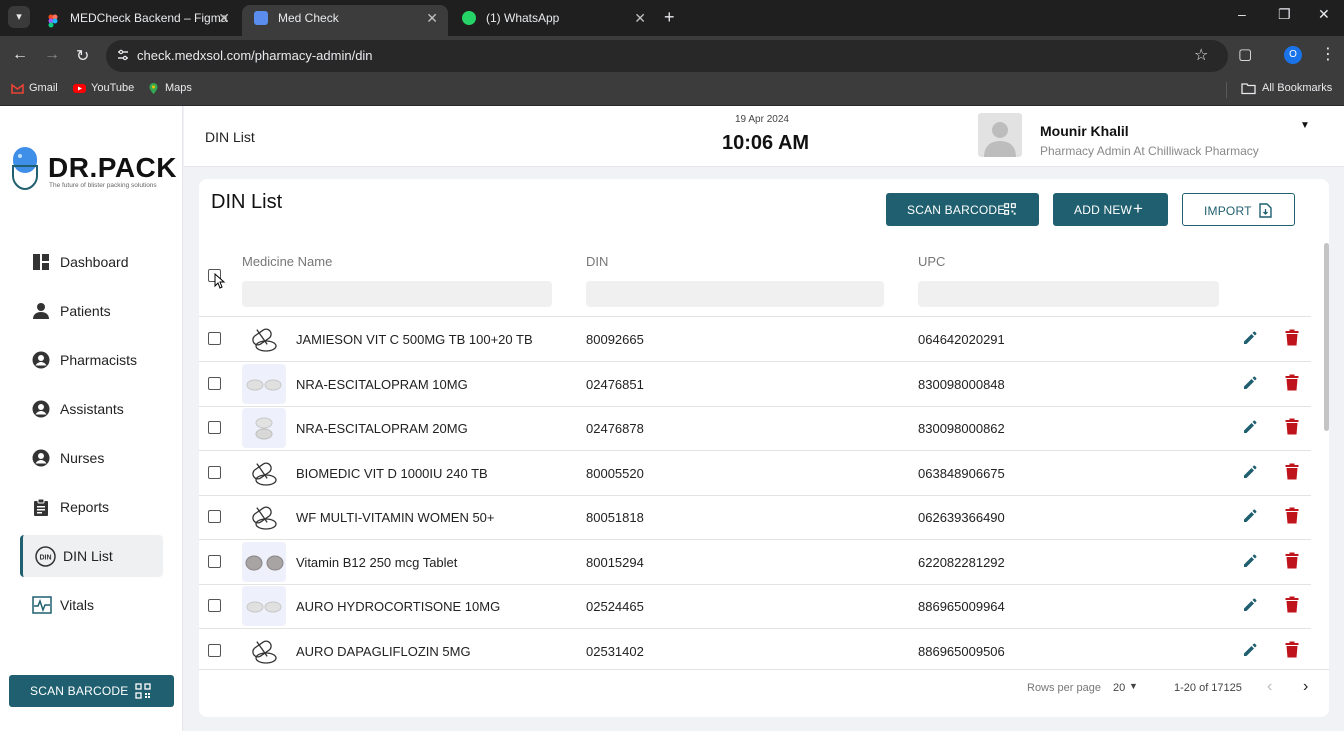 The height and width of the screenshot is (731, 1344). Describe the element at coordinates (1238, 209) in the screenshot. I see `import-button: IMPORT` at that location.